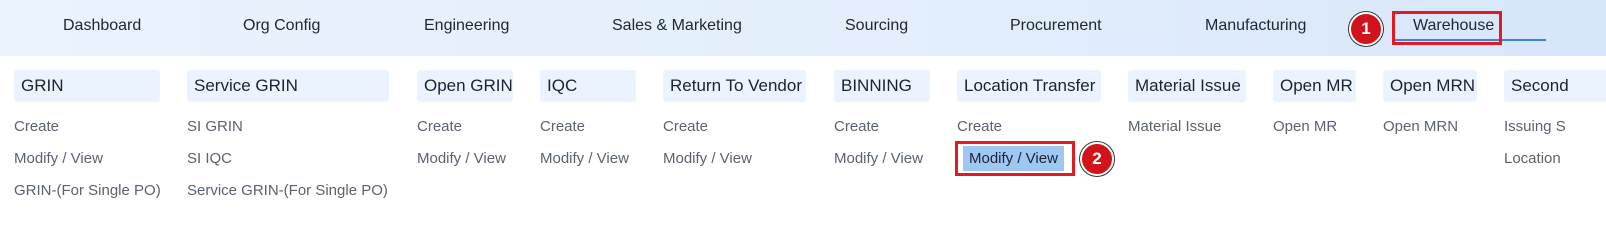 The height and width of the screenshot is (240, 1606). Describe the element at coordinates (876, 26) in the screenshot. I see `nav-sourcing: Sourcing` at that location.